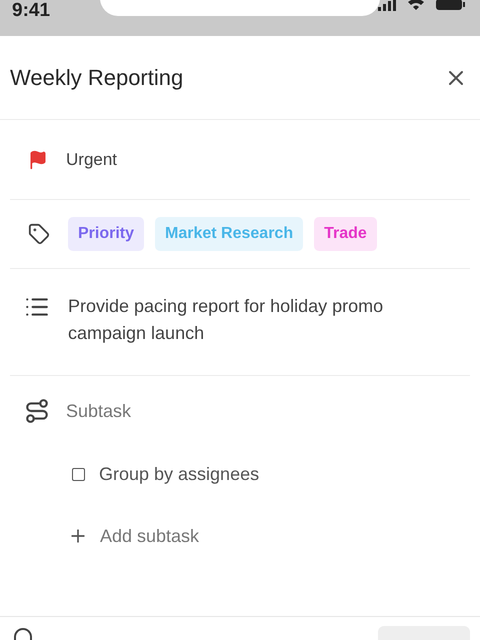 The image size is (480, 640). What do you see at coordinates (229, 234) in the screenshot?
I see `tag: Market Research` at bounding box center [229, 234].